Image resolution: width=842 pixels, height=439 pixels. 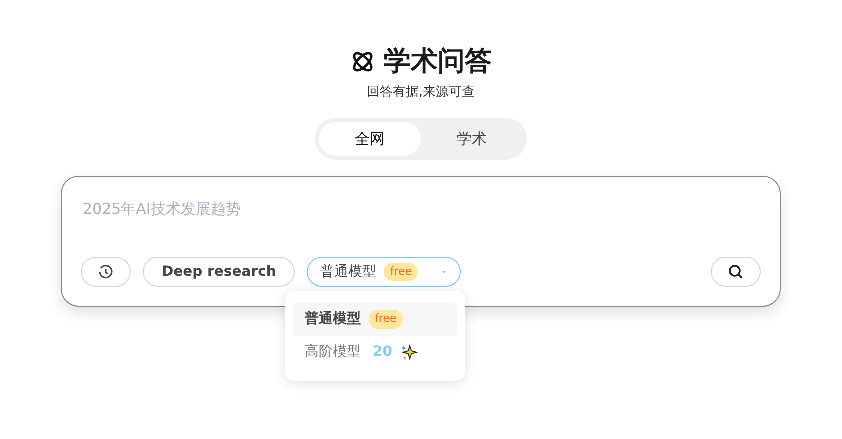 I want to click on model-select: 普通模型 free, so click(x=384, y=272).